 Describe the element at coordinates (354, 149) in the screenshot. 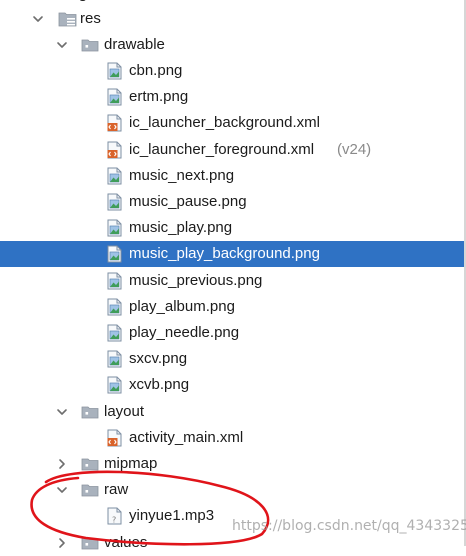

I see `qualifier-hint: (v24)` at that location.